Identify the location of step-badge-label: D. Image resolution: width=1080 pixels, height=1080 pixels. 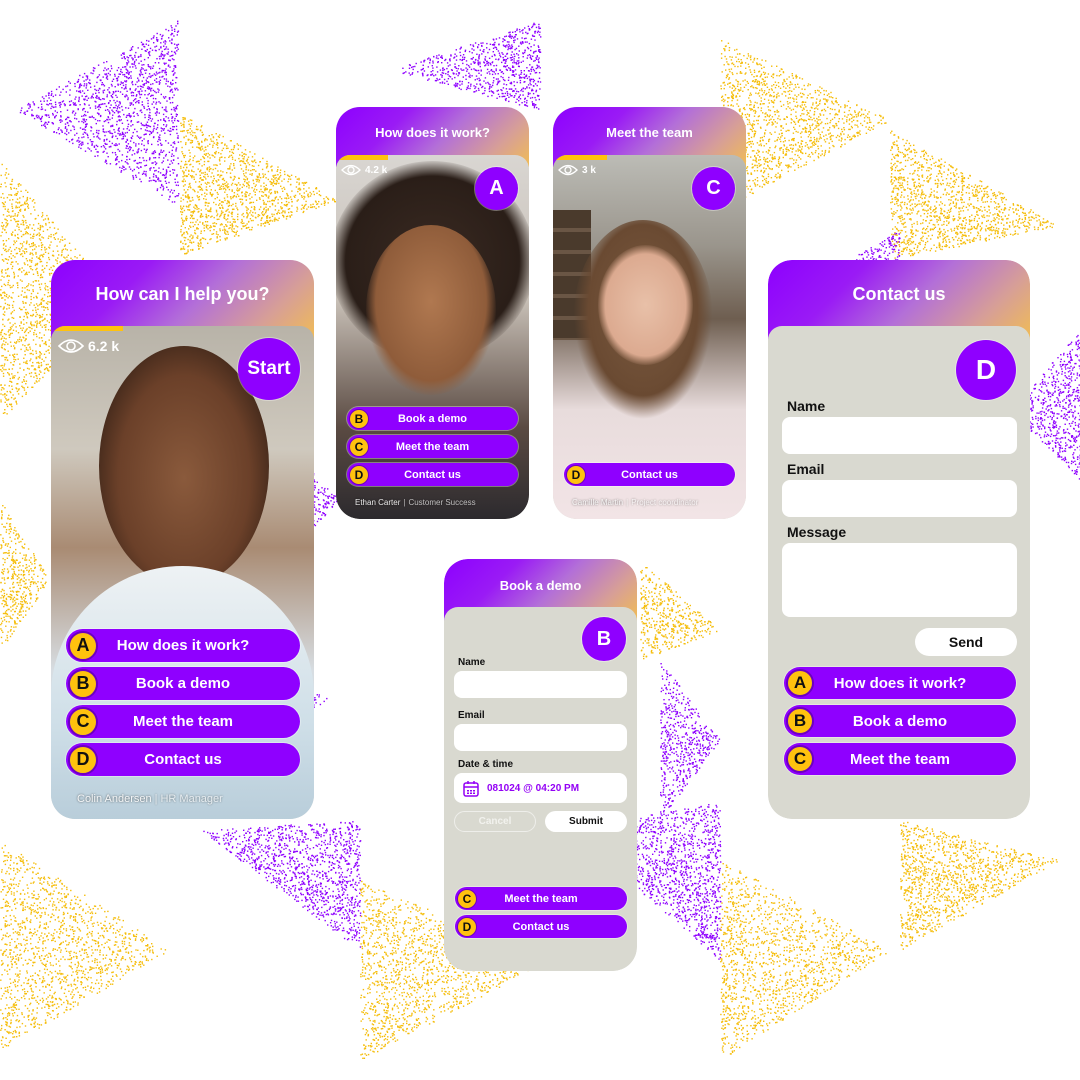
(986, 369).